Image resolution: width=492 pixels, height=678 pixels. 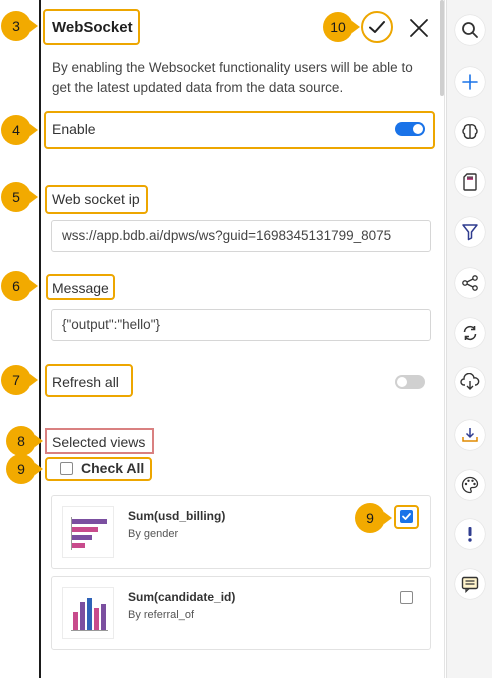 I want to click on view-card: Sum(candidate_id) By referral_of, so click(x=241, y=613).